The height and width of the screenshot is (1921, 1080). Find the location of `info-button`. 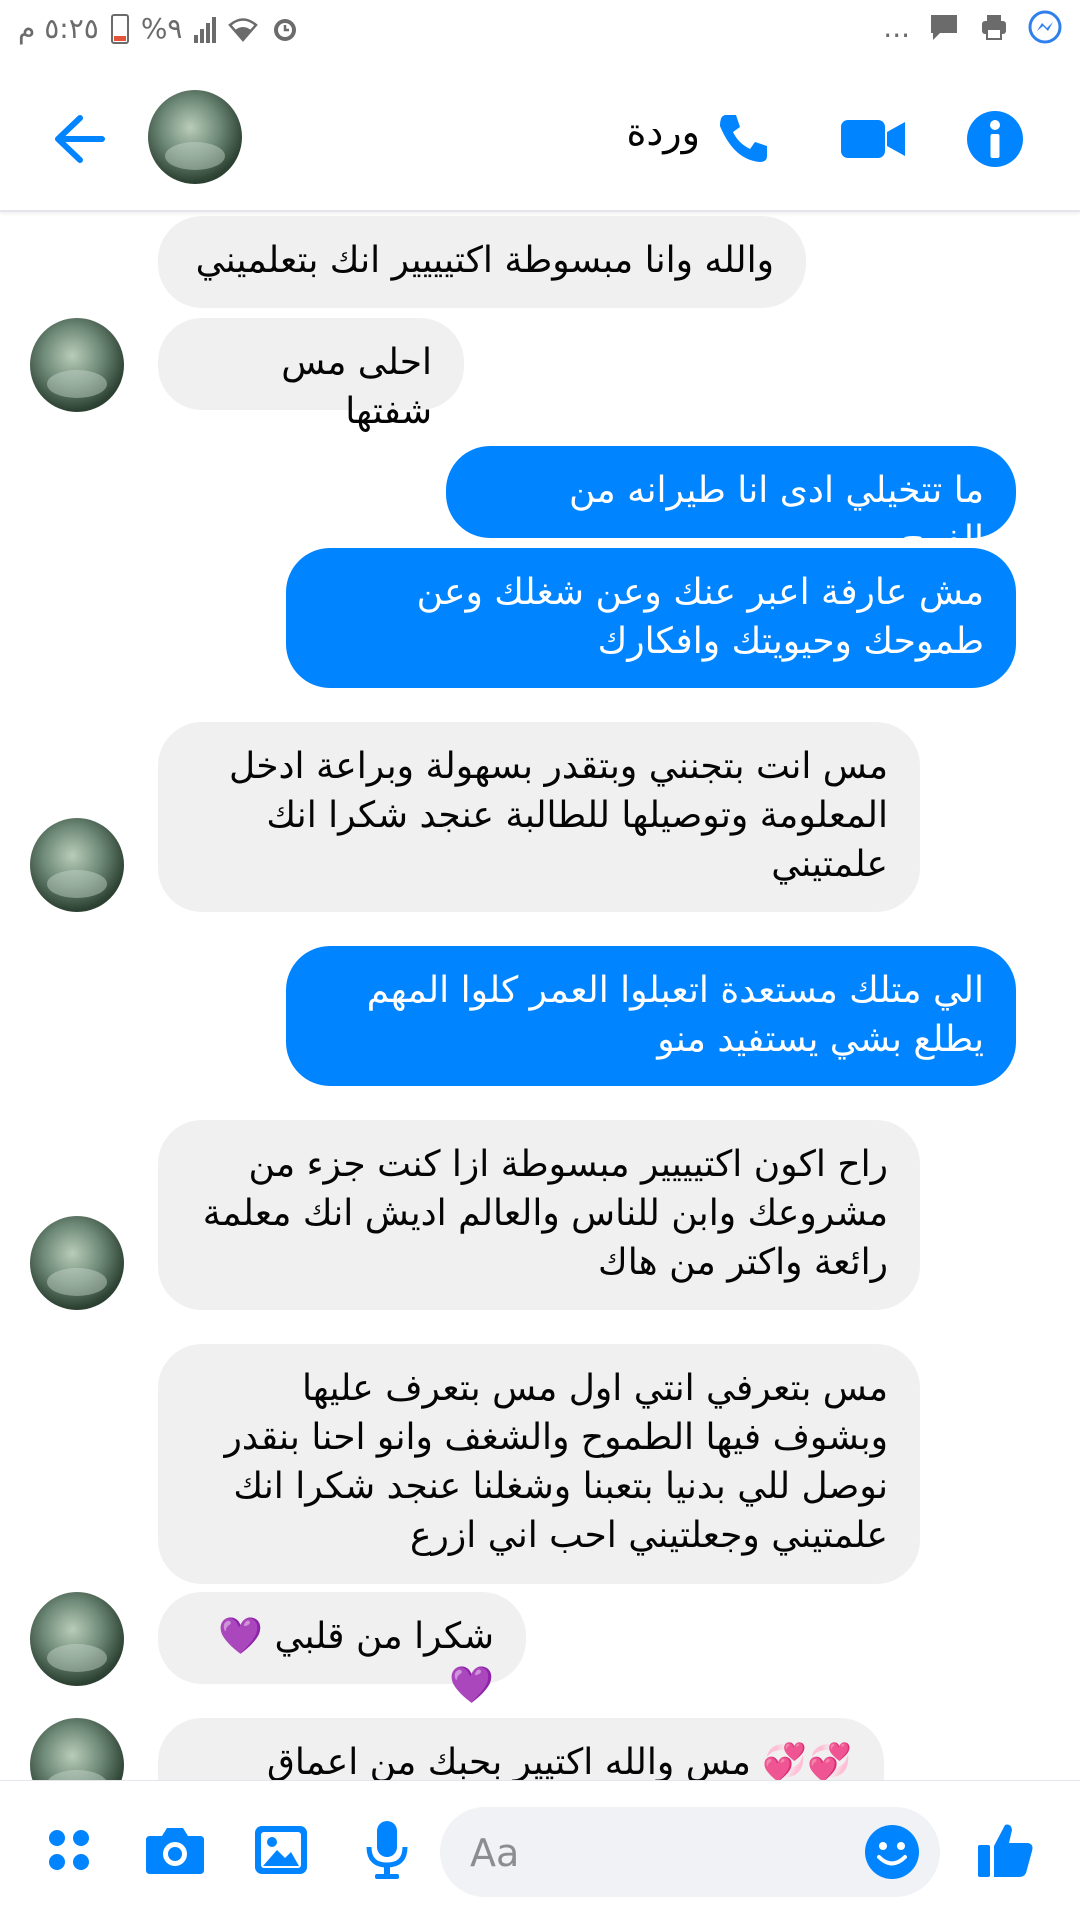

info-button is located at coordinates (995, 139).